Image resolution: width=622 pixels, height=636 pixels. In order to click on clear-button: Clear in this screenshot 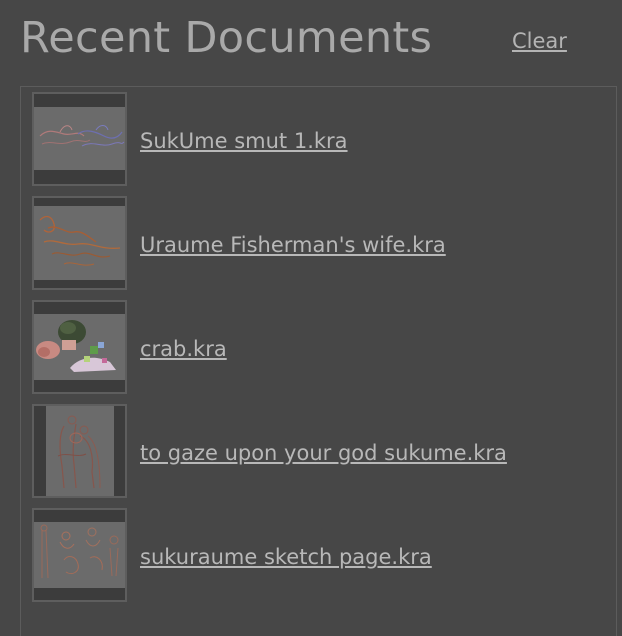, I will do `click(539, 41)`.